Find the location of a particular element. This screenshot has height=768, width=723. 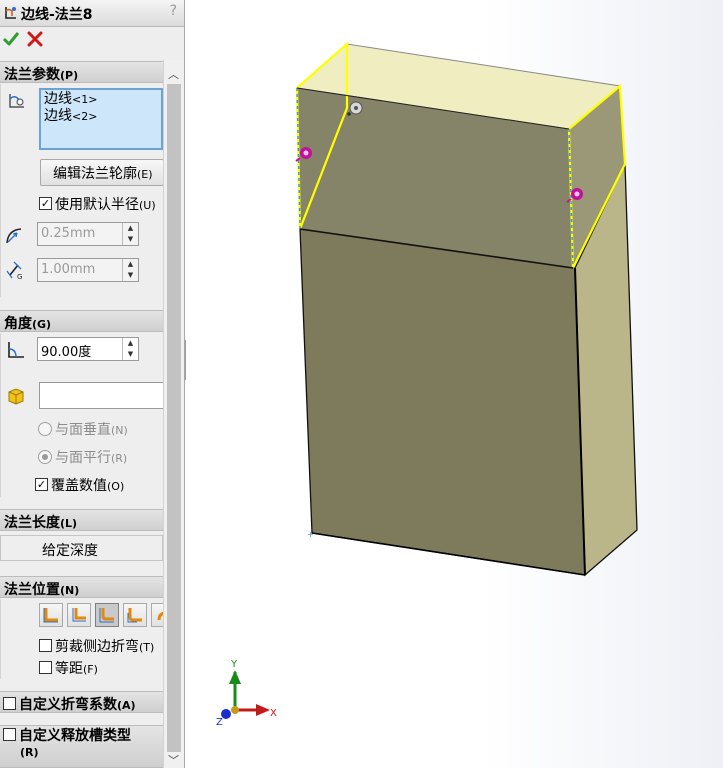

gap-distance-stepper: ▲ ▼ is located at coordinates (130, 270).